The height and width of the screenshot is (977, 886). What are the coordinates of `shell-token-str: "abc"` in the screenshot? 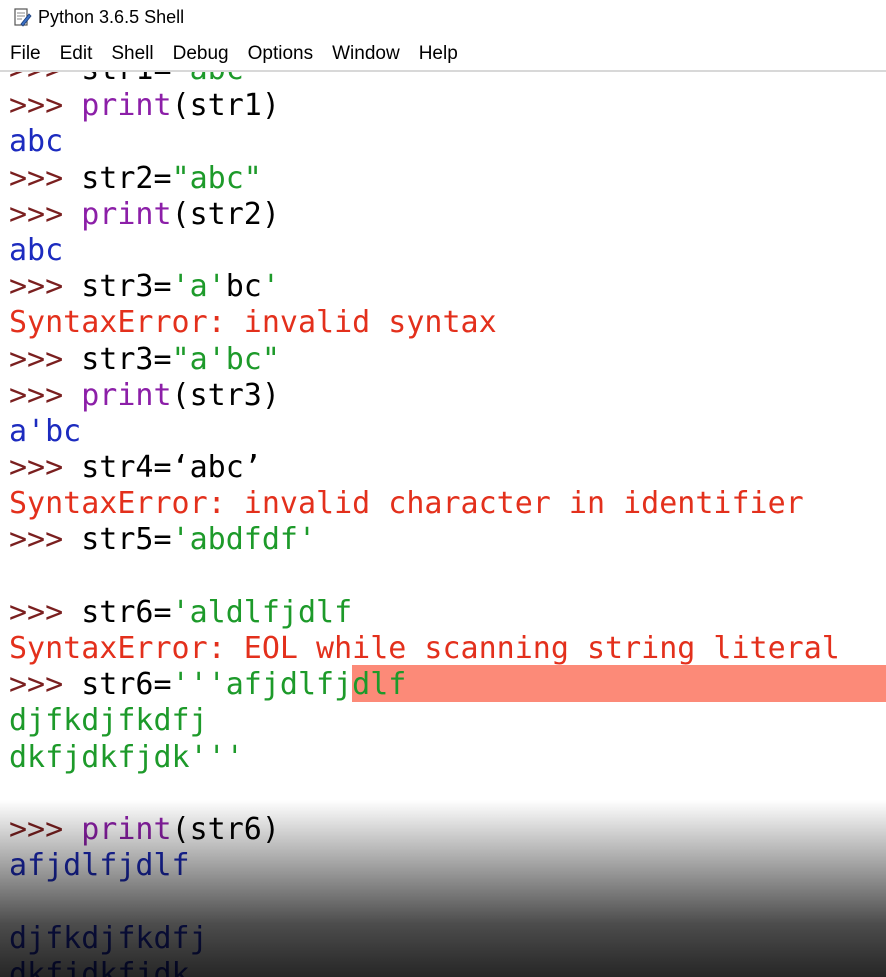 It's located at (216, 178).